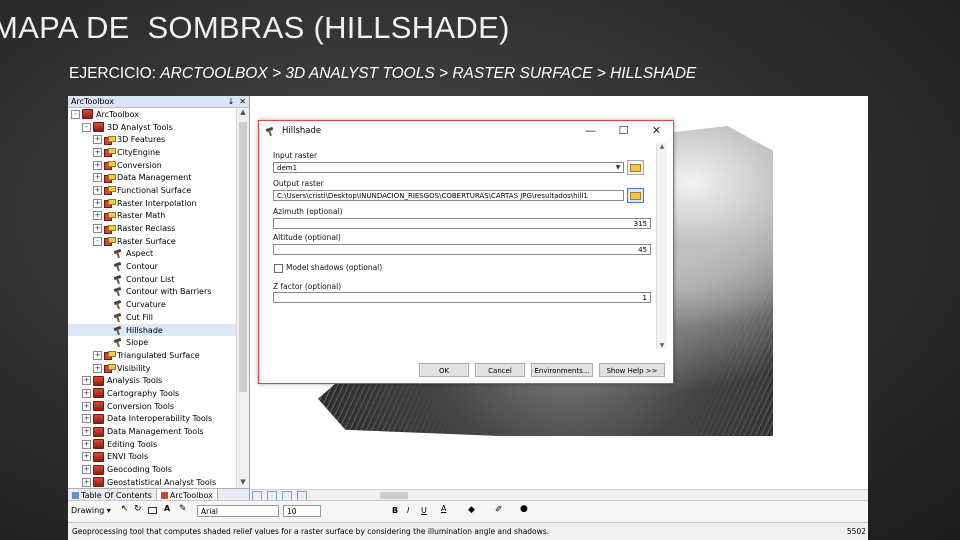 The width and height of the screenshot is (960, 540). Describe the element at coordinates (590, 131) in the screenshot. I see `minimize-icon: —` at that location.